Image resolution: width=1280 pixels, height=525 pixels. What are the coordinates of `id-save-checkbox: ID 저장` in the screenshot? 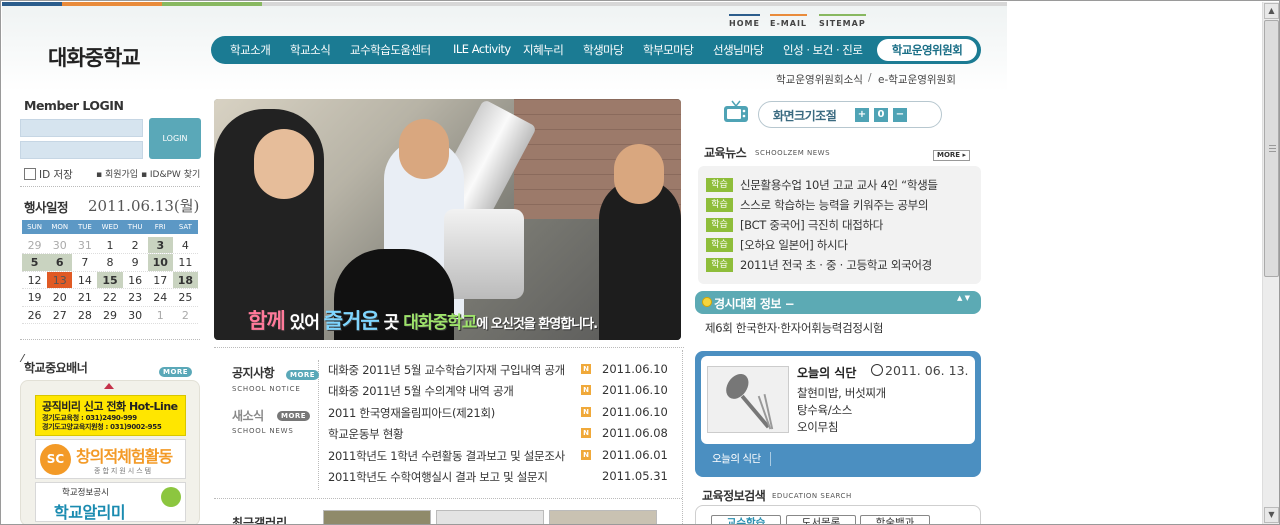 It's located at (48, 174).